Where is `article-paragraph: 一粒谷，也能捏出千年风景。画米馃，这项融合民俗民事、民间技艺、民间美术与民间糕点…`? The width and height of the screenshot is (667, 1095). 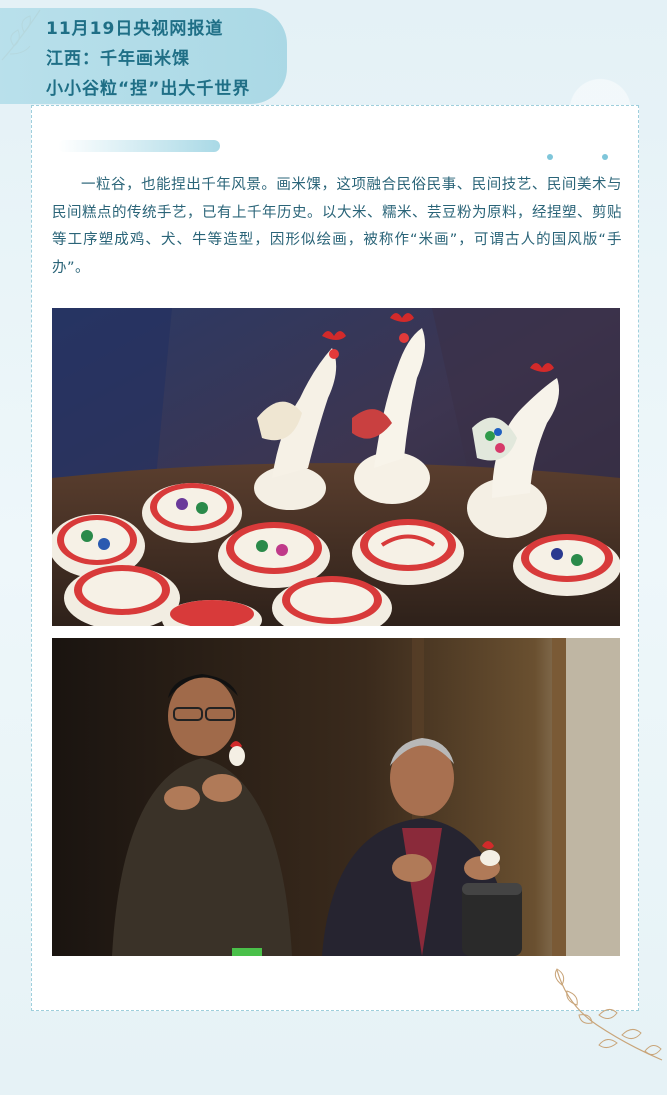 article-paragraph: 一粒谷，也能捏出千年风景。画米馃，这项融合民俗民事、民间技艺、民间美术与民间糕点… is located at coordinates (337, 226).